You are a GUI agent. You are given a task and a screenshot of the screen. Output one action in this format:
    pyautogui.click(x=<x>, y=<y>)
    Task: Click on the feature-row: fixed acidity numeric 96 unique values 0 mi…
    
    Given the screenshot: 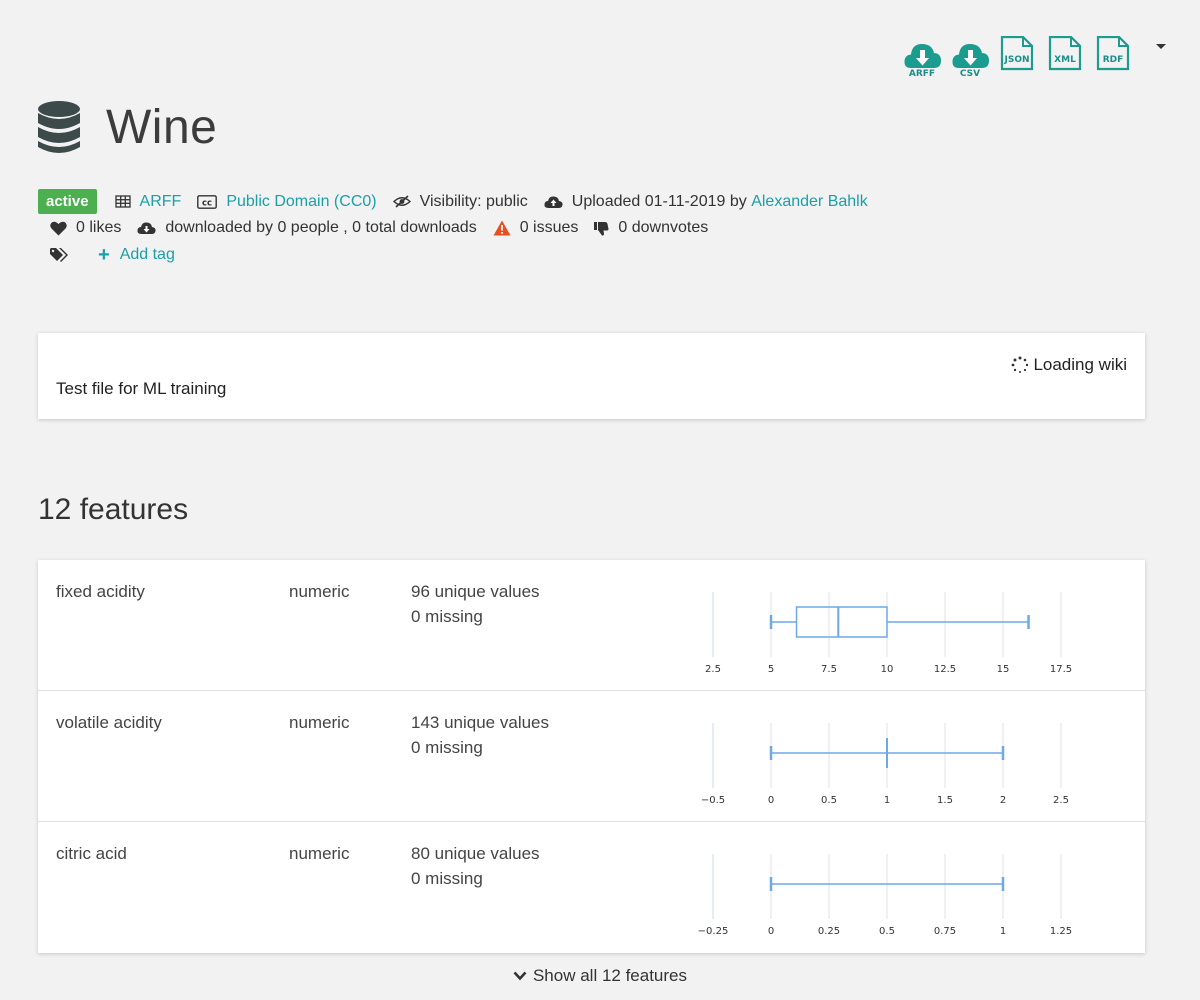 What is the action you would take?
    pyautogui.click(x=591, y=625)
    